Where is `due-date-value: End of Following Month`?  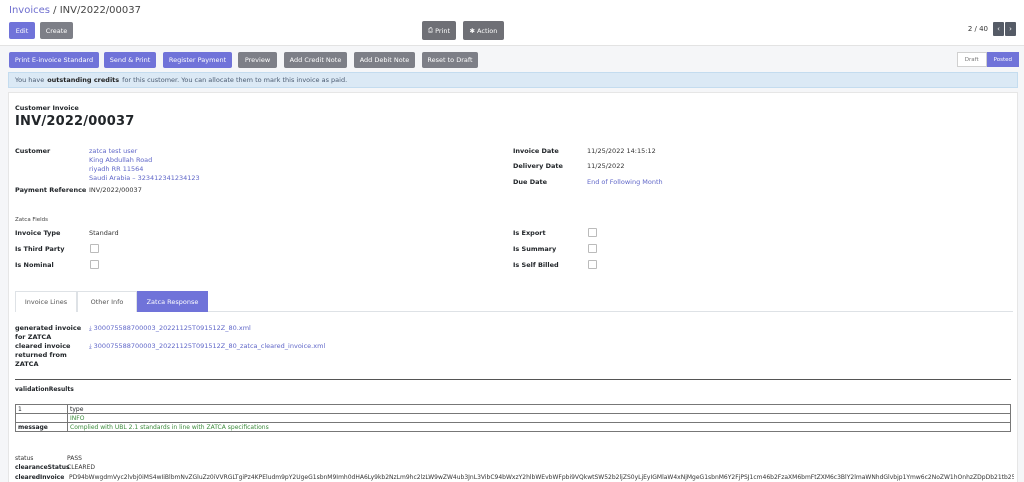 due-date-value: End of Following Month is located at coordinates (625, 182).